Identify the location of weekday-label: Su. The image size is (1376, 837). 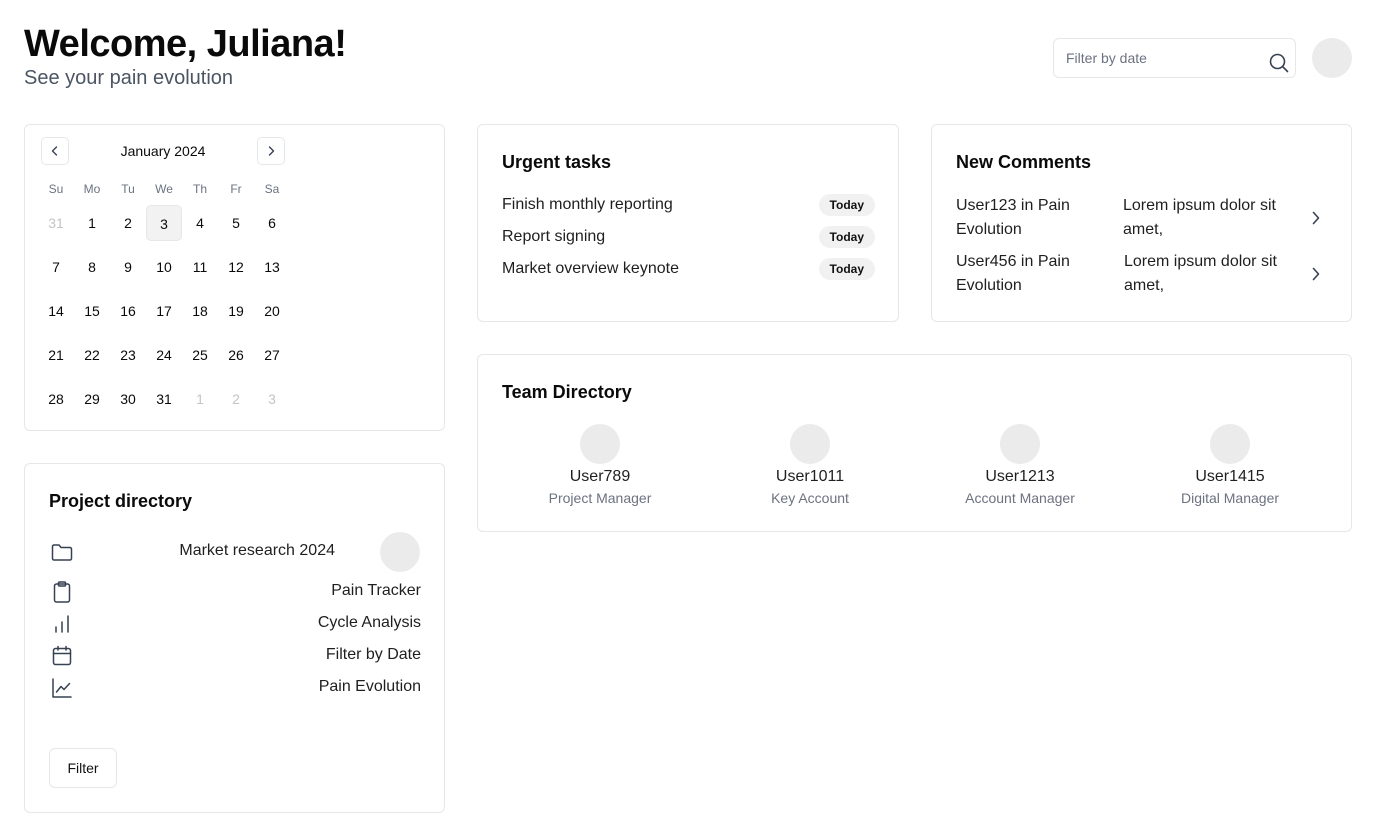
(56, 189).